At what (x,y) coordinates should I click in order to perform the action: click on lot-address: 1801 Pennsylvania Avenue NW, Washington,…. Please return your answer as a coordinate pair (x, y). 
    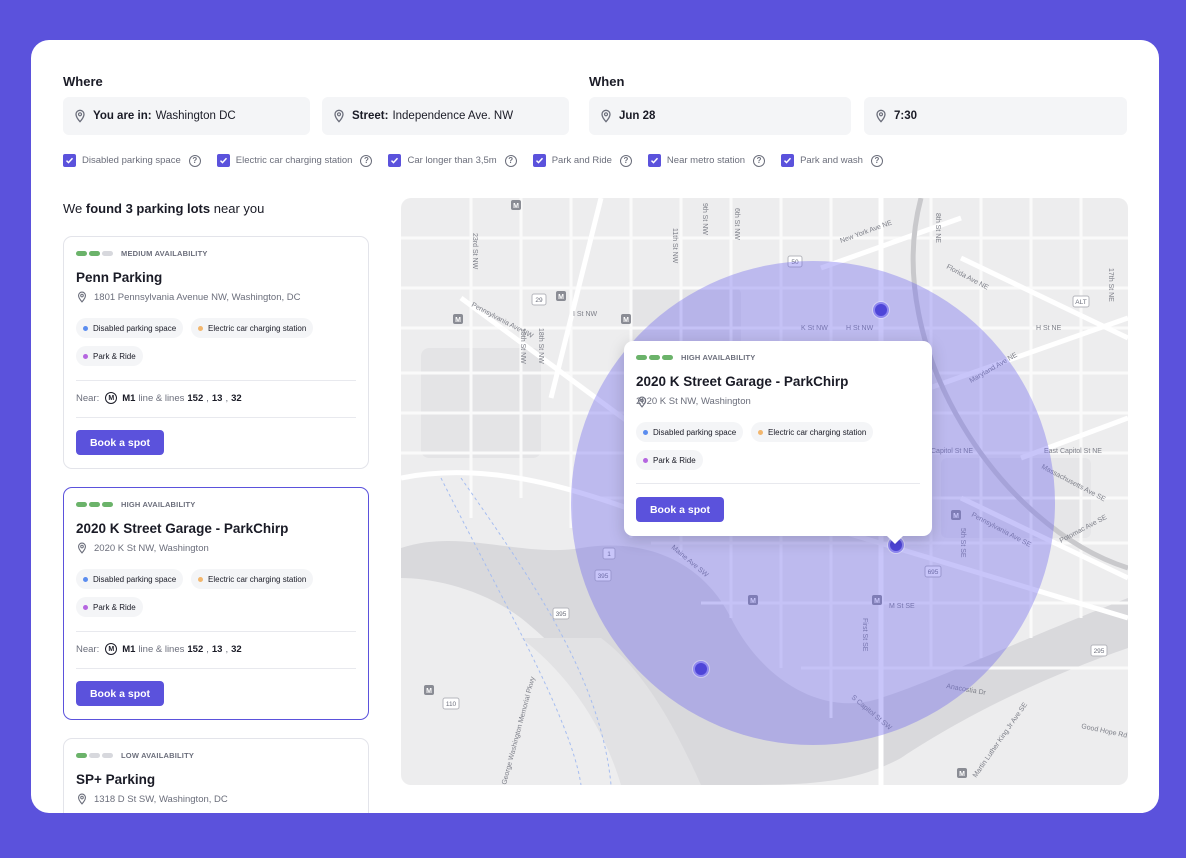
    Looking at the image, I should click on (188, 297).